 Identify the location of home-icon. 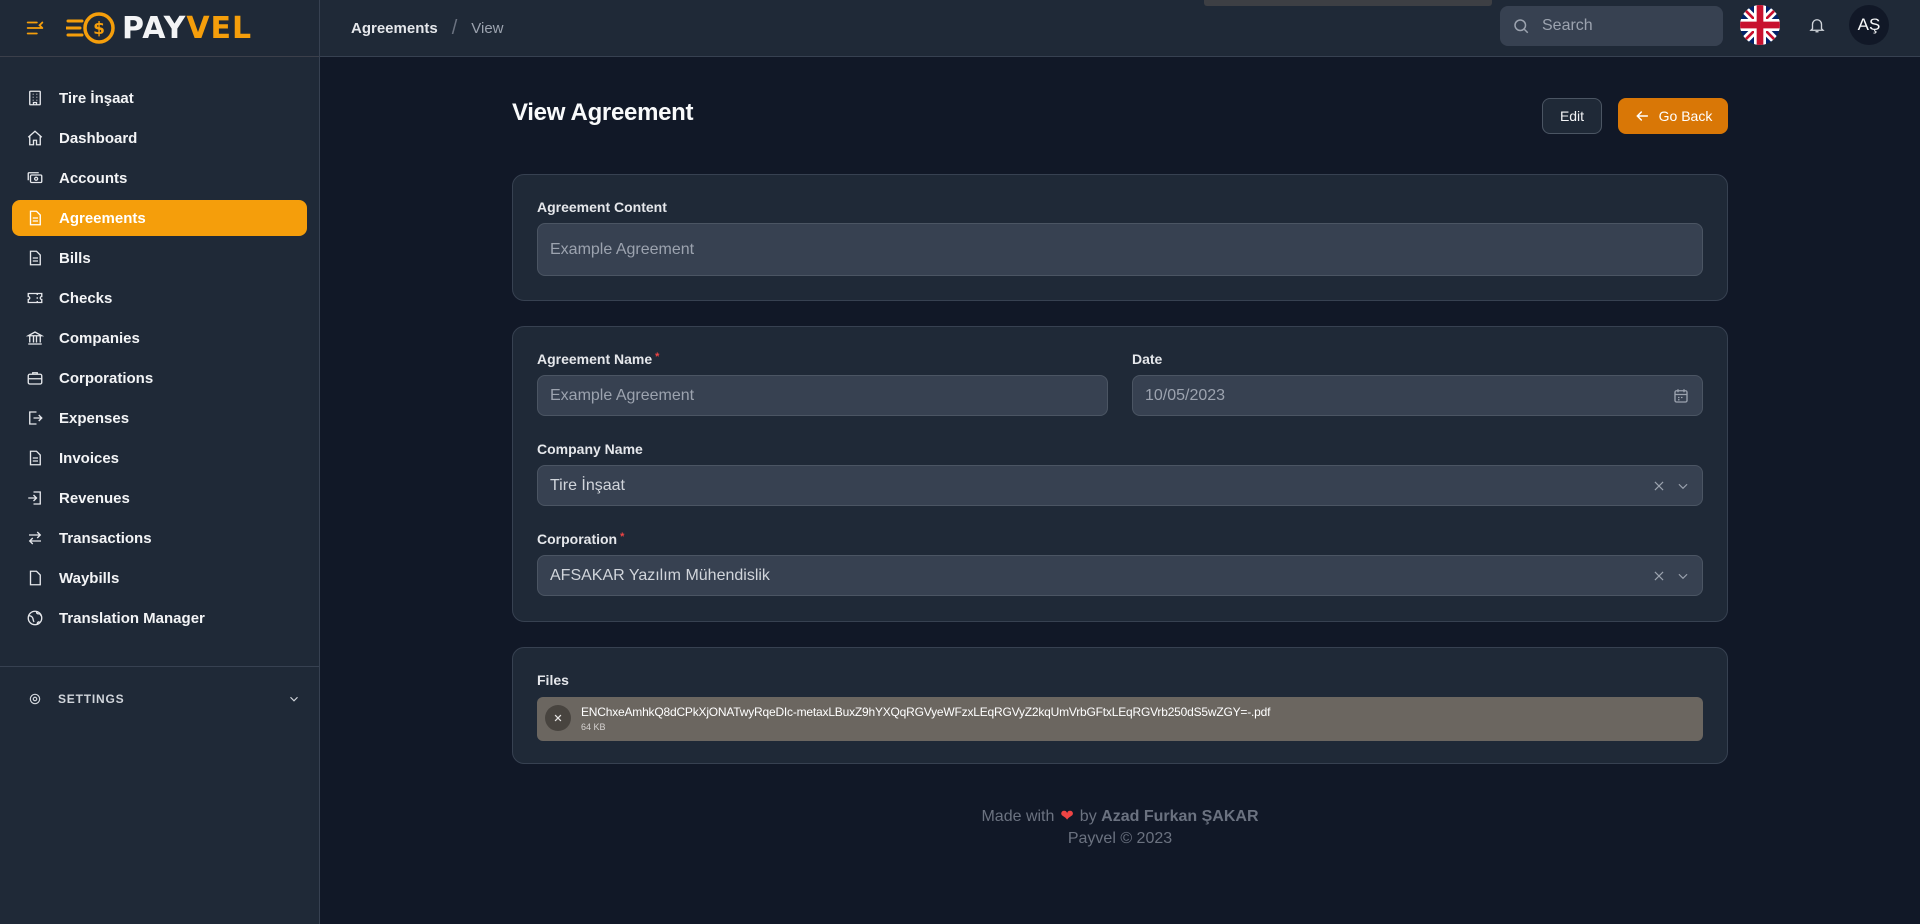
(35, 138).